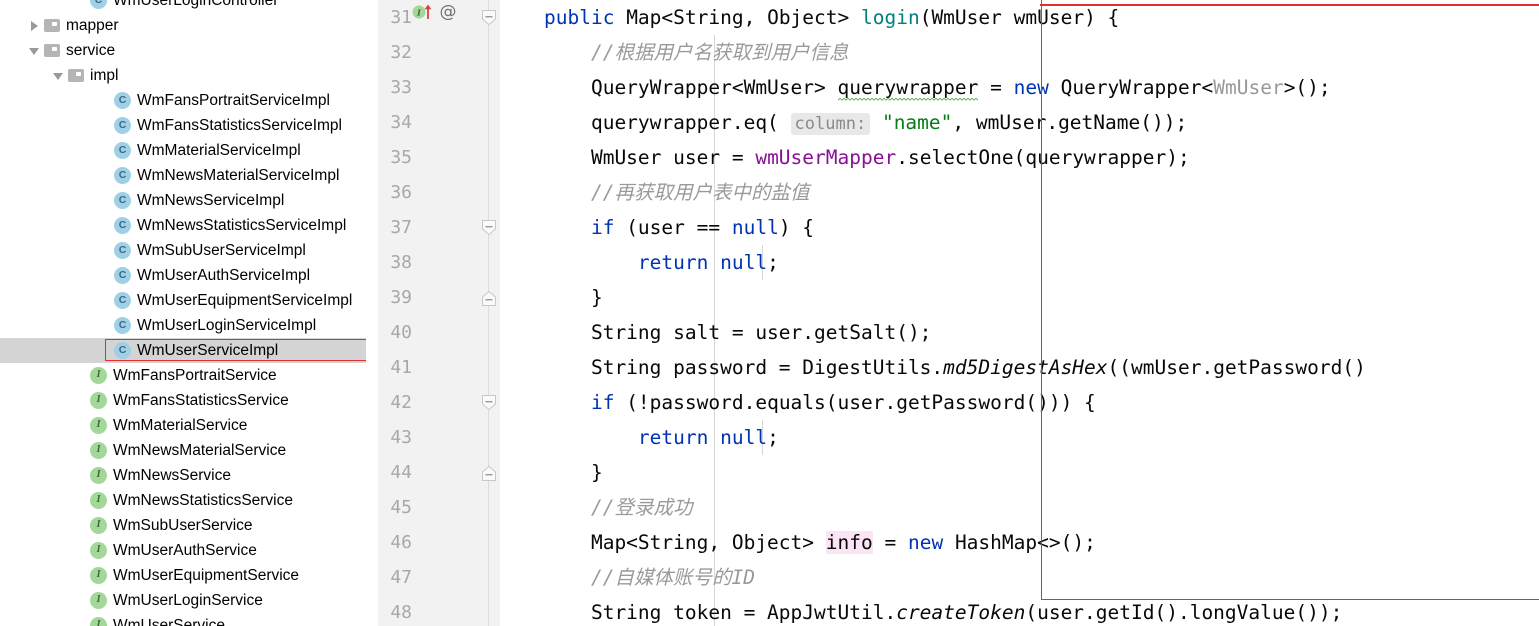 This screenshot has height=626, width=1539. I want to click on tree-item-label: WmNewsMaterialService, so click(200, 450).